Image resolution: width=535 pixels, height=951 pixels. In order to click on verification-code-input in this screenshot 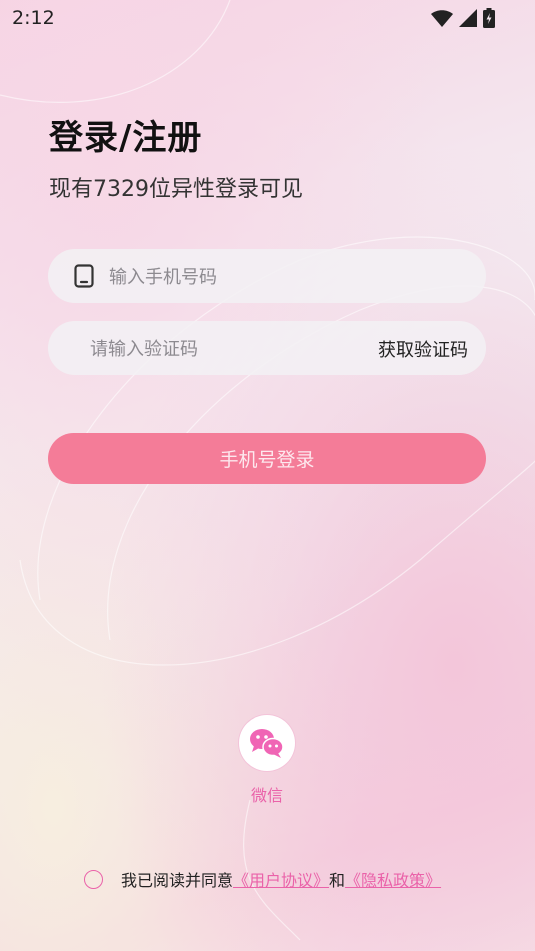, I will do `click(220, 349)`.